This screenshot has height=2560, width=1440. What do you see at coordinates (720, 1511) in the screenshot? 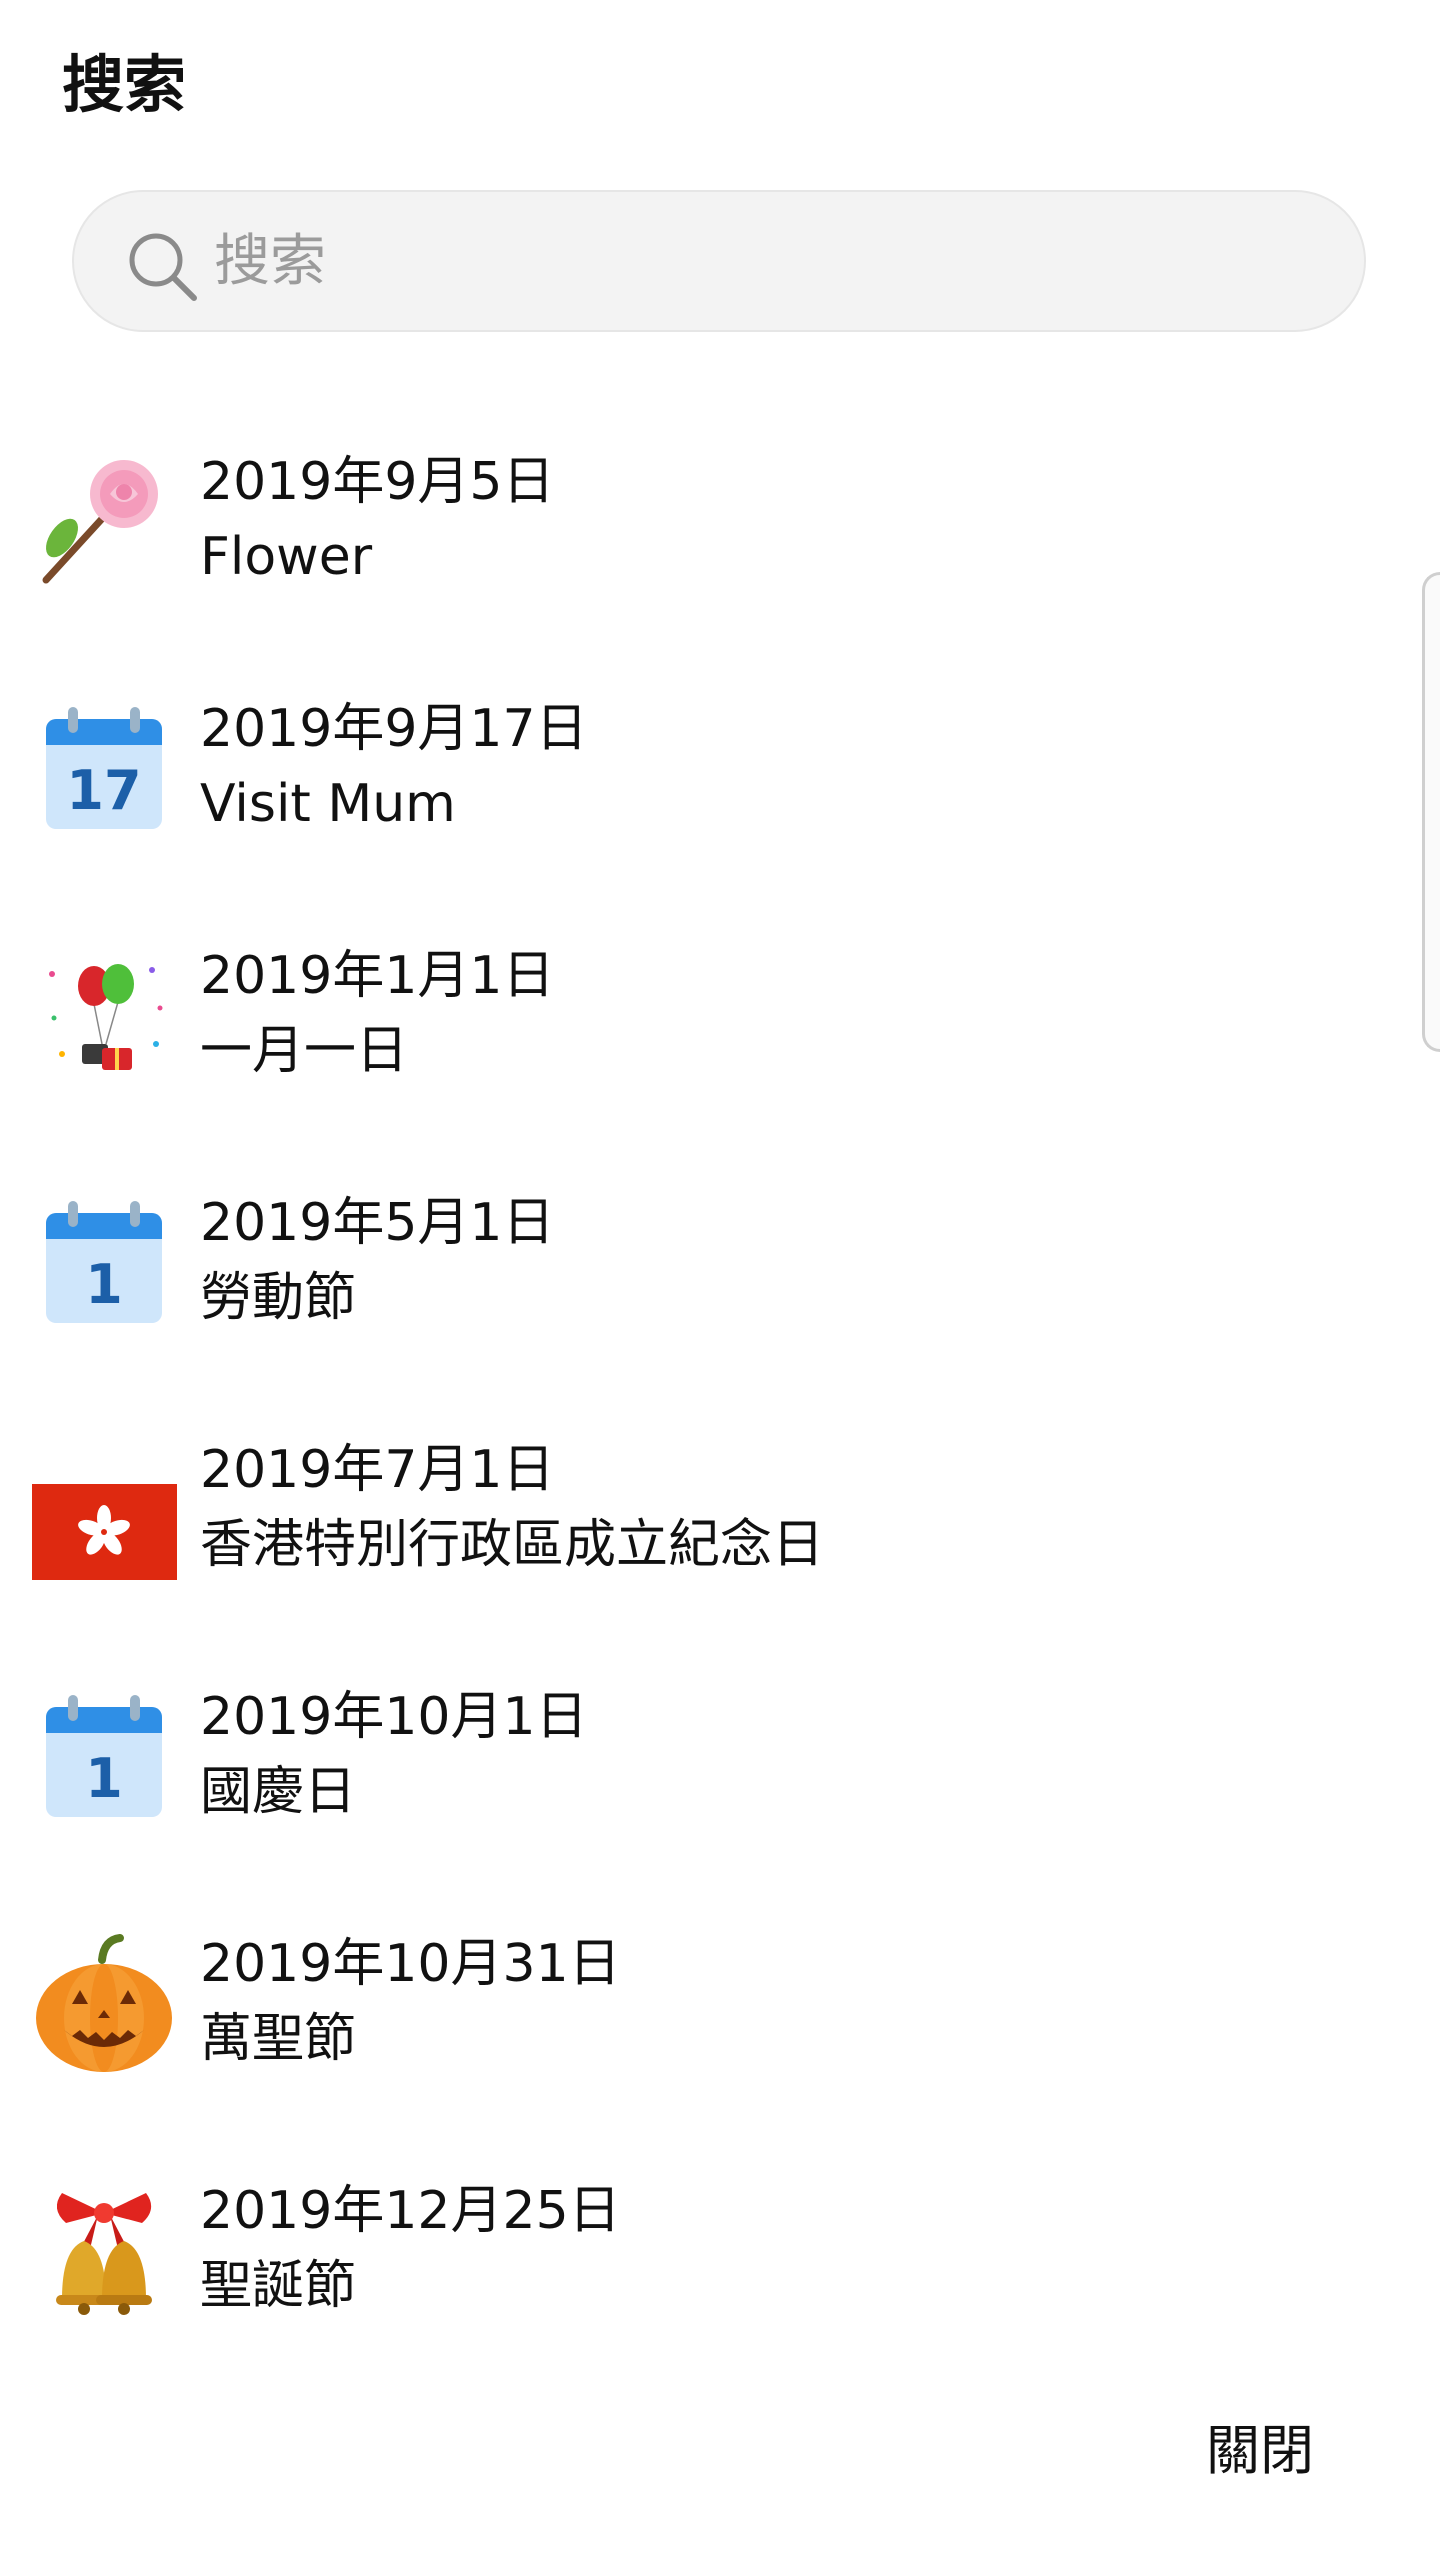
I see `list-item: 2019年7月1日 香港特別行政區成立紀念日` at bounding box center [720, 1511].